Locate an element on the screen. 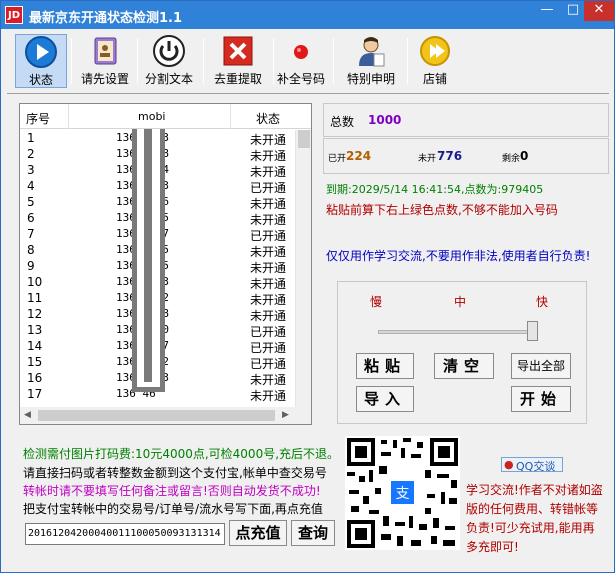 The width and height of the screenshot is (615, 573). qq-chat-button: ● QQ交谈 is located at coordinates (532, 465).